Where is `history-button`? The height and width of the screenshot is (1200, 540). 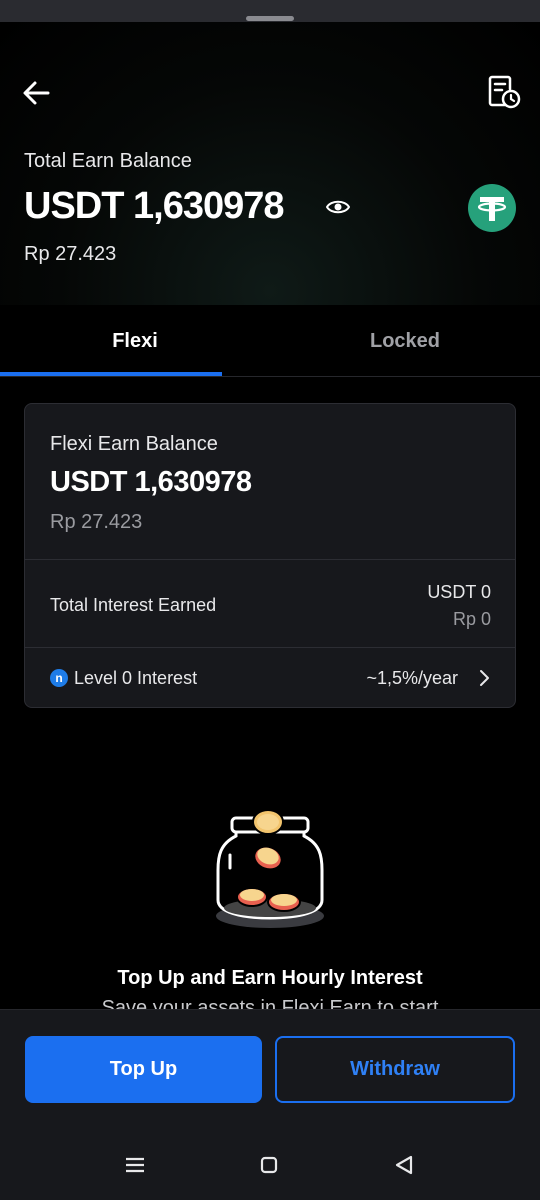
history-button is located at coordinates (504, 92).